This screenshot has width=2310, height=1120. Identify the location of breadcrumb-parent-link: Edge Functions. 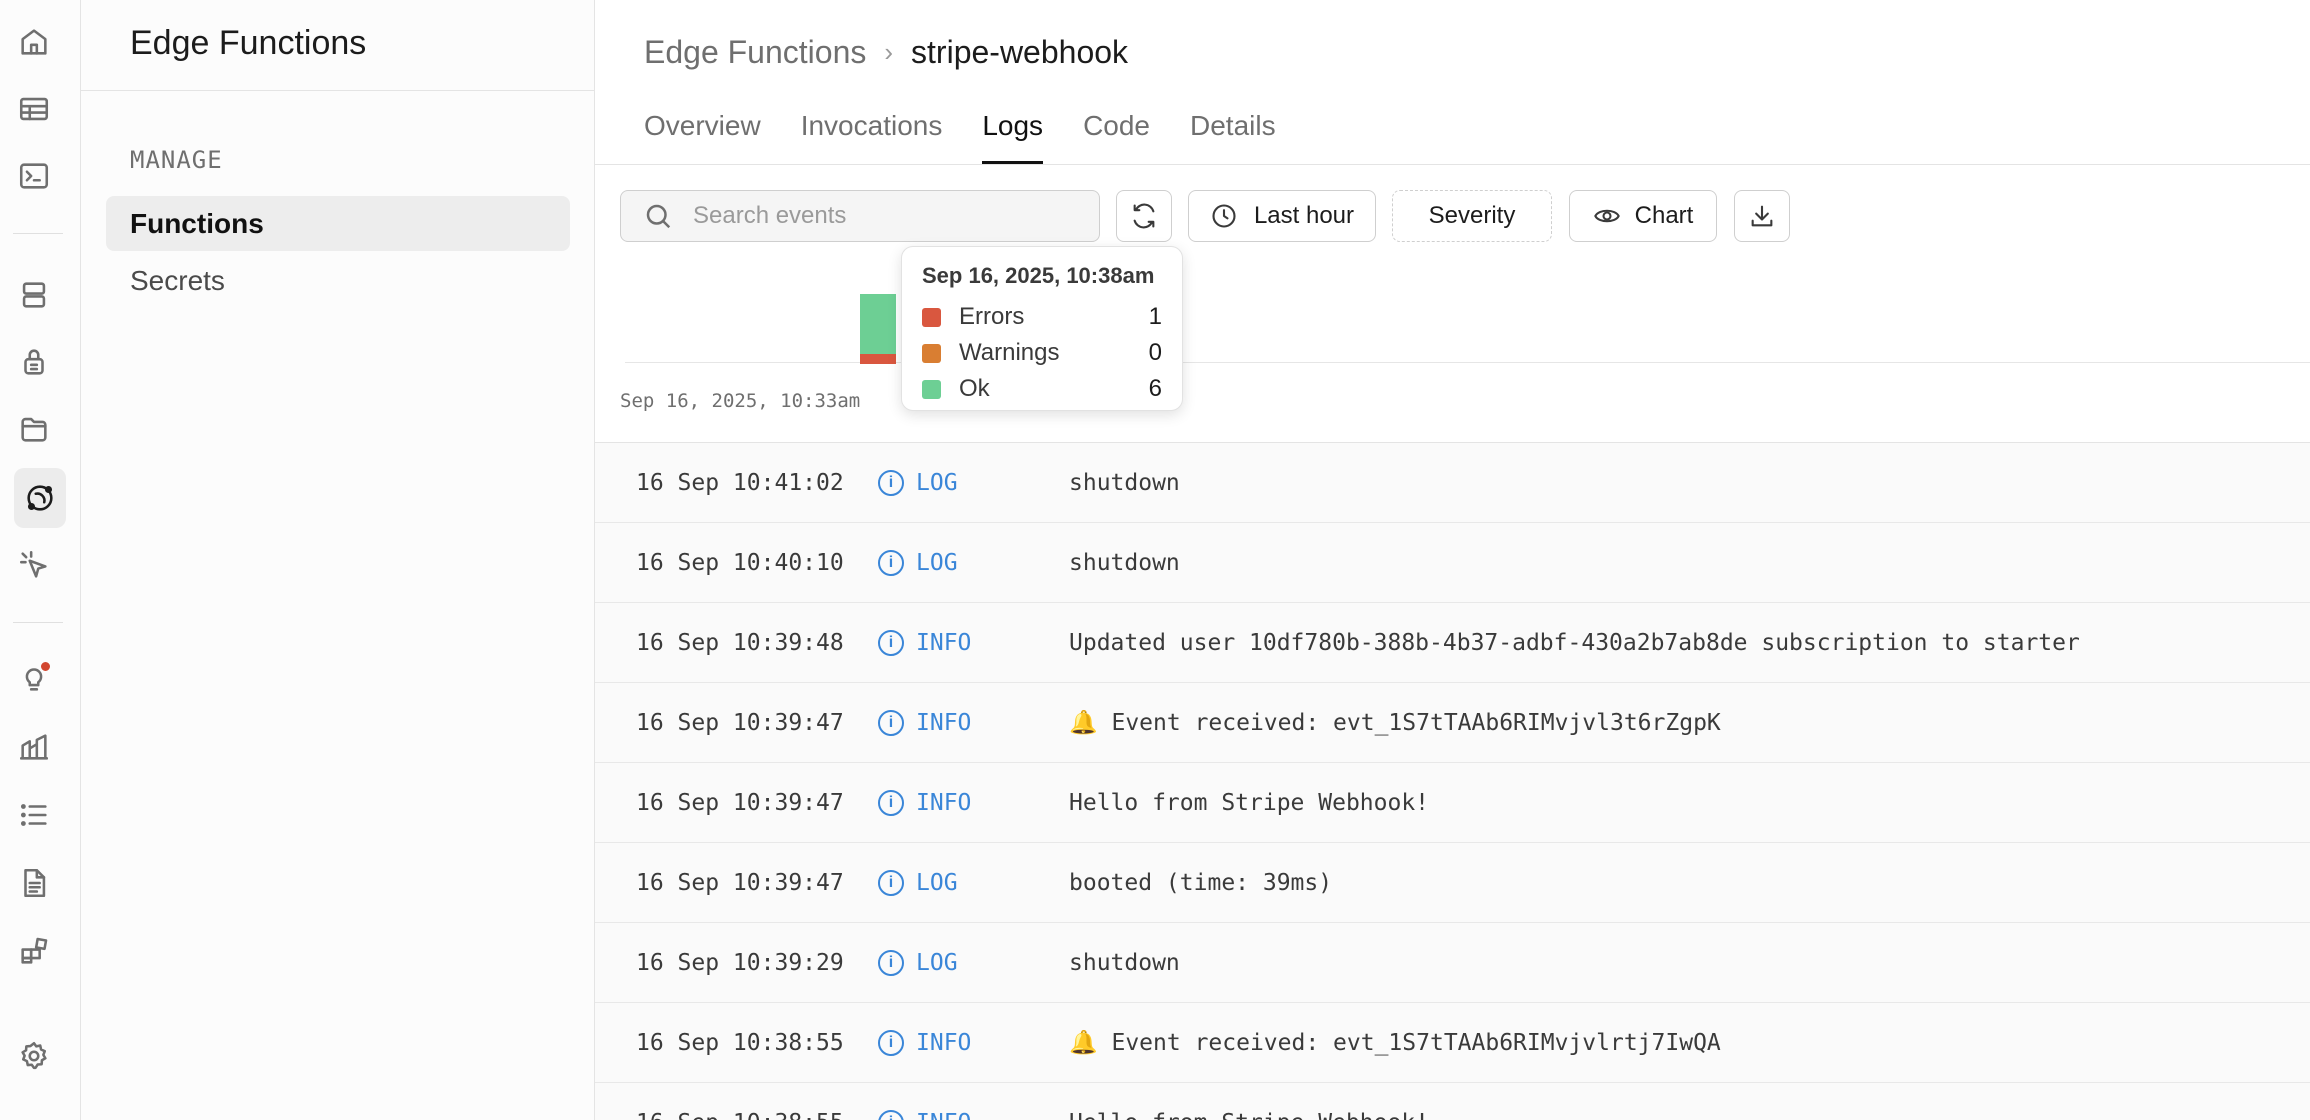
(755, 52).